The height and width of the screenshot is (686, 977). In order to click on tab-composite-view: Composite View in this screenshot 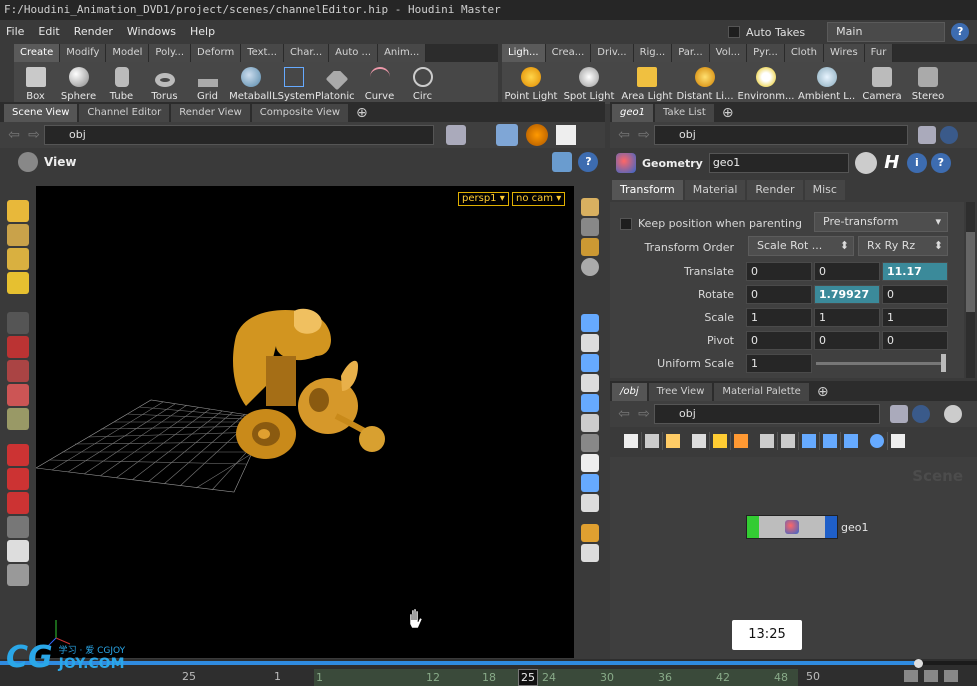, I will do `click(300, 113)`.